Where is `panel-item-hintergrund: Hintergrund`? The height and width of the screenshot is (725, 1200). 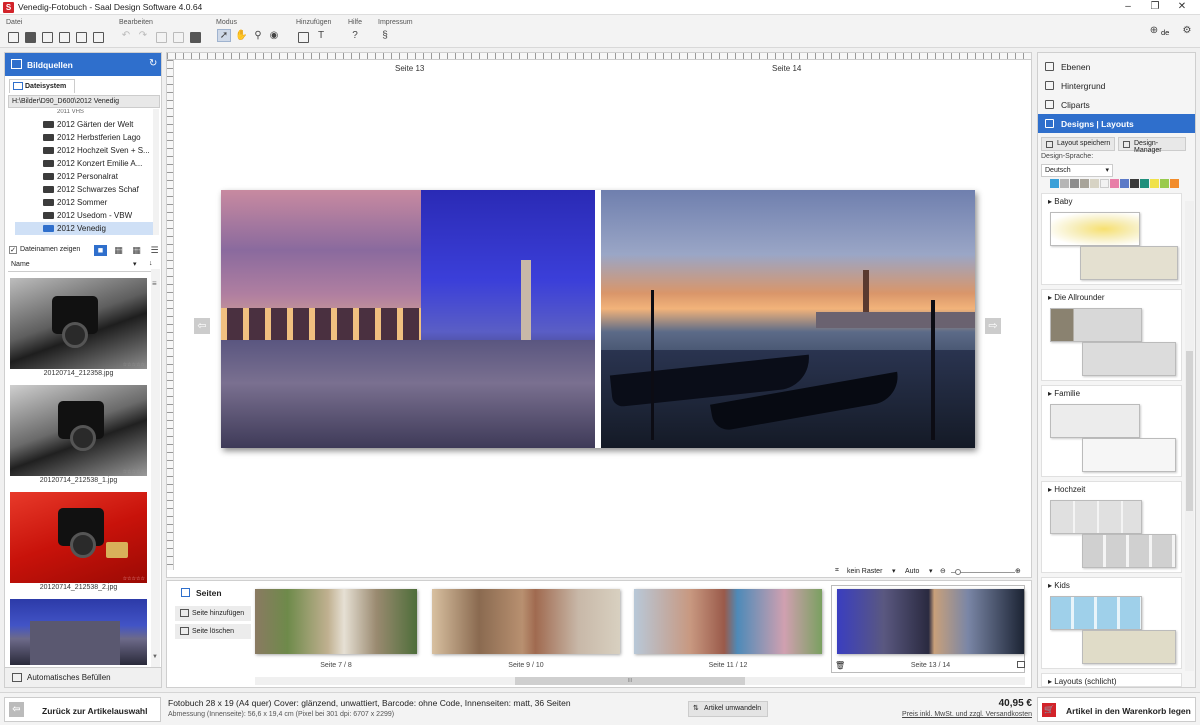 panel-item-hintergrund: Hintergrund is located at coordinates (1116, 85).